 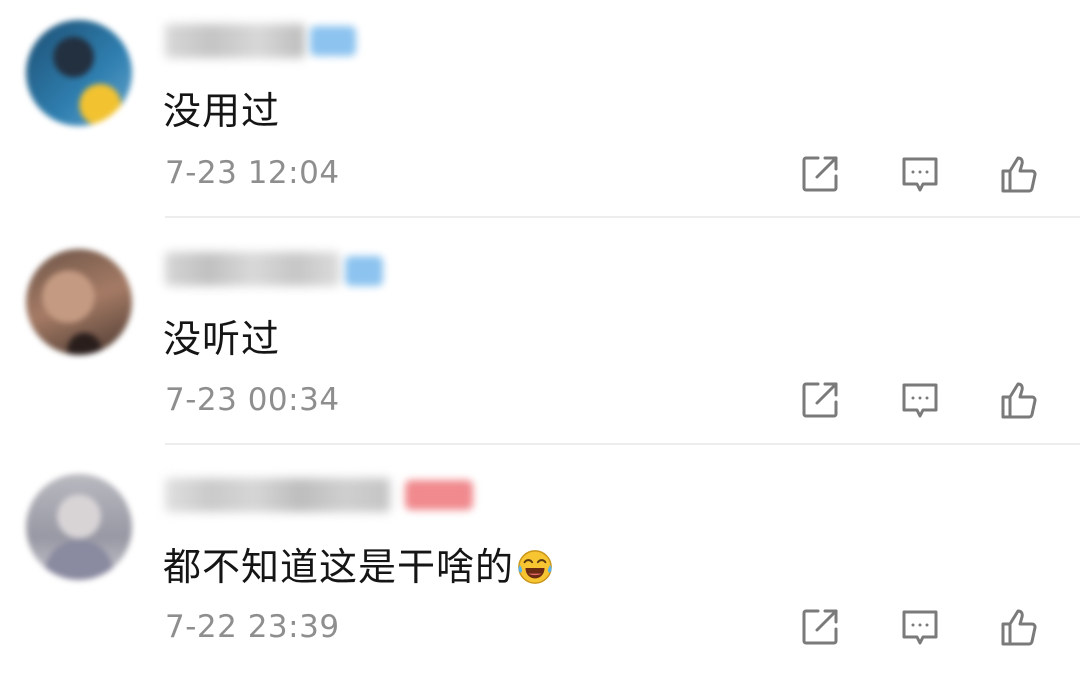 What do you see at coordinates (339, 567) in the screenshot?
I see `comment-text-content: 都不知道这是干啥的` at bounding box center [339, 567].